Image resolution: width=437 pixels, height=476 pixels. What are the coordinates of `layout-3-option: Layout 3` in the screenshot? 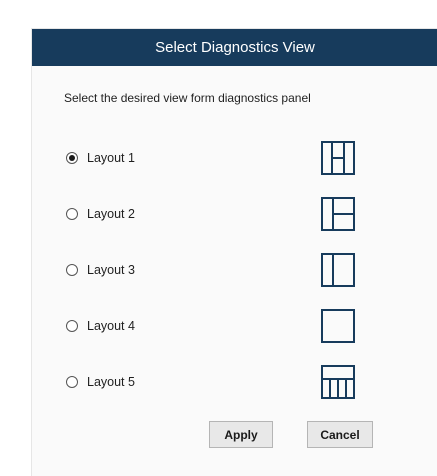 It's located at (100, 270).